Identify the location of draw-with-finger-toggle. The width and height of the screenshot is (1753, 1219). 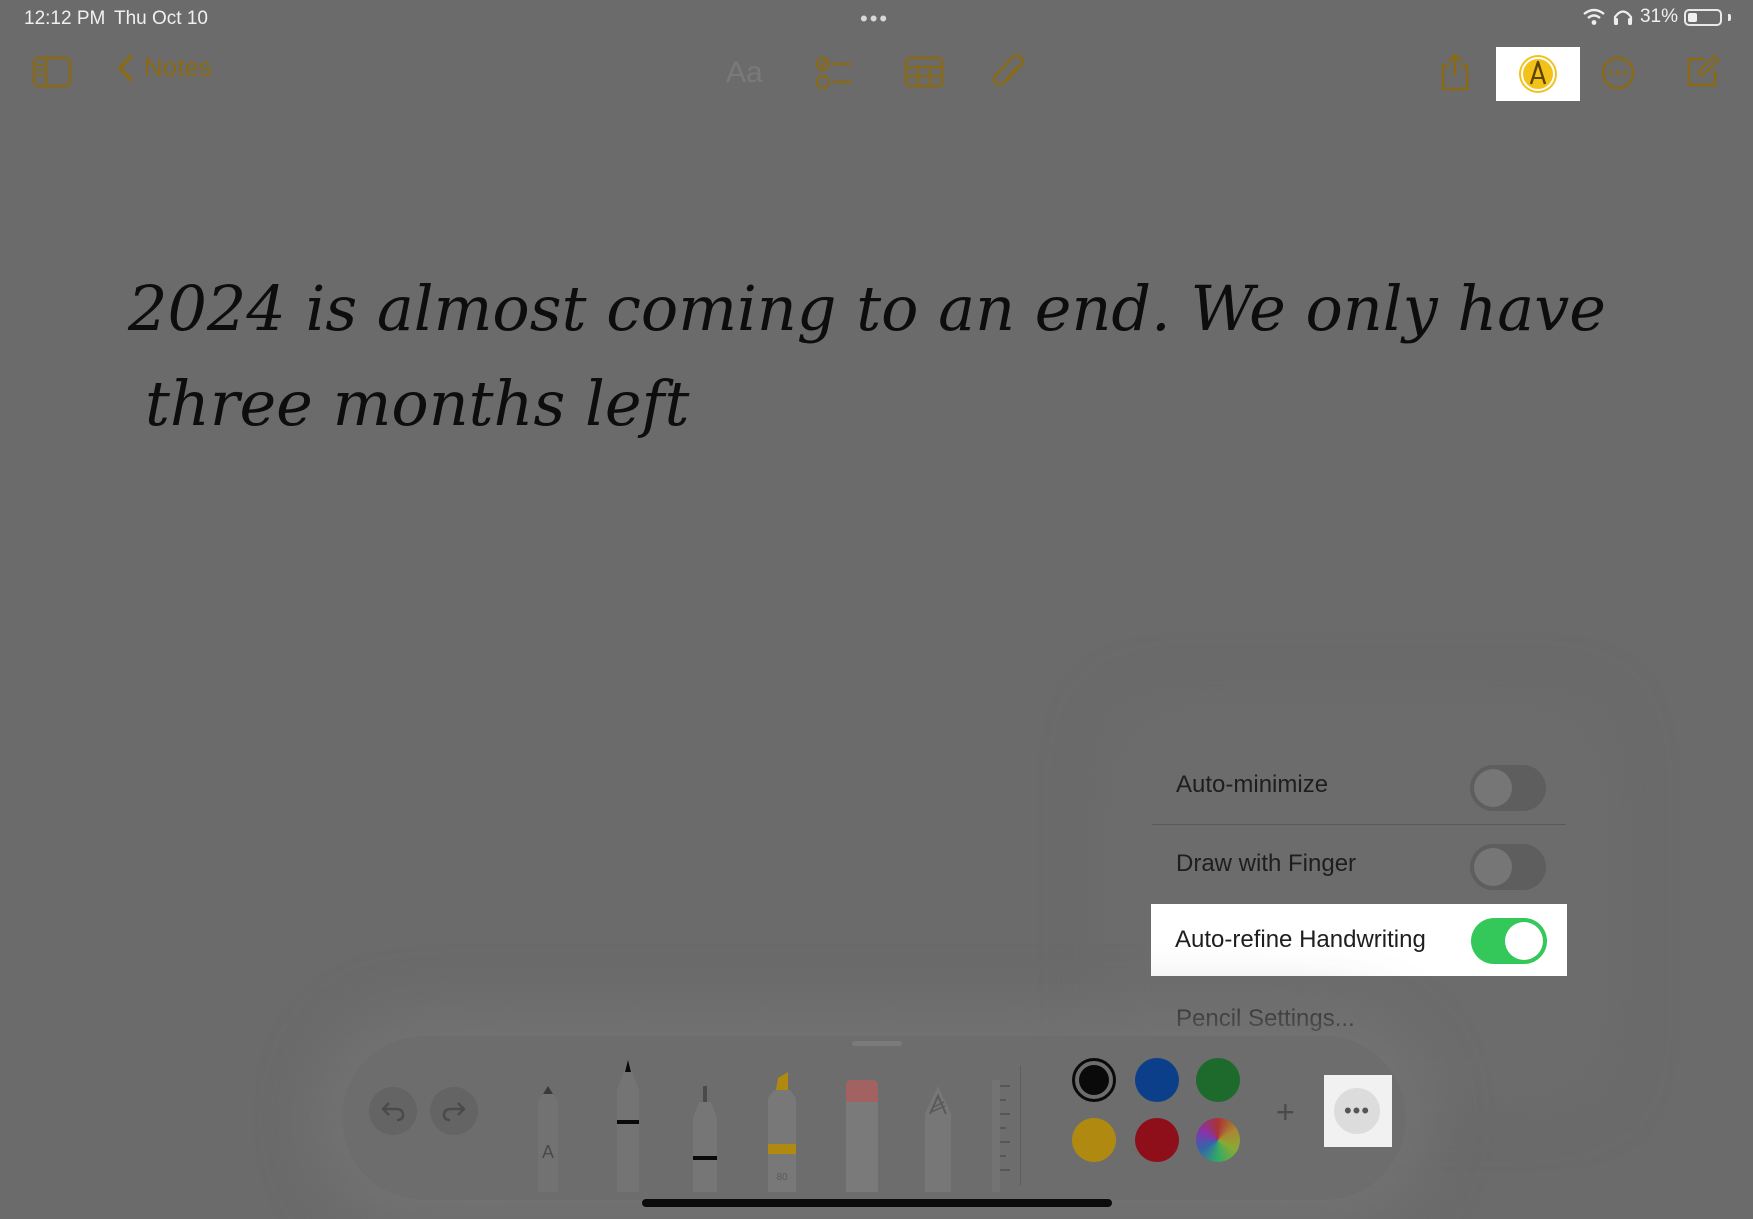
(1508, 867).